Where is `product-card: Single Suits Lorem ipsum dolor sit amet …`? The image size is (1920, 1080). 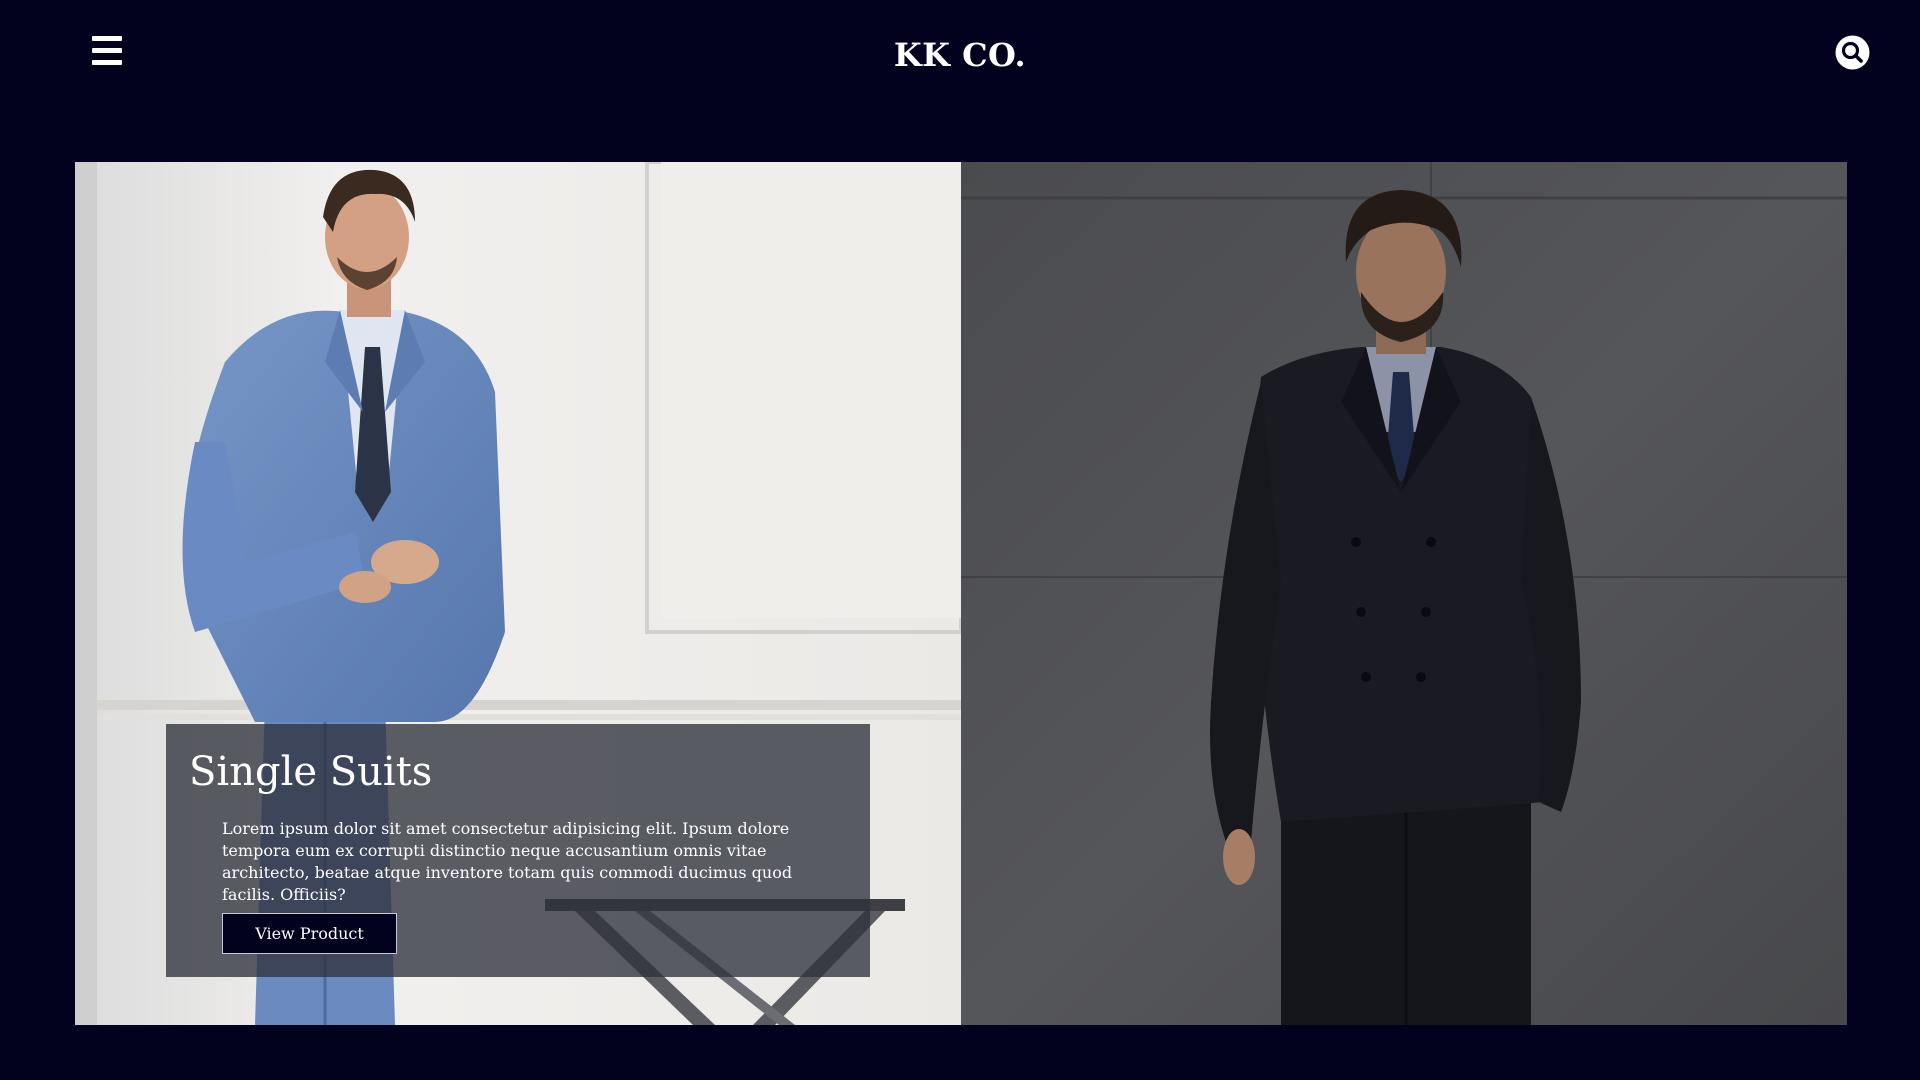
product-card: Single Suits Lorem ipsum dolor sit amet … is located at coordinates (518, 850).